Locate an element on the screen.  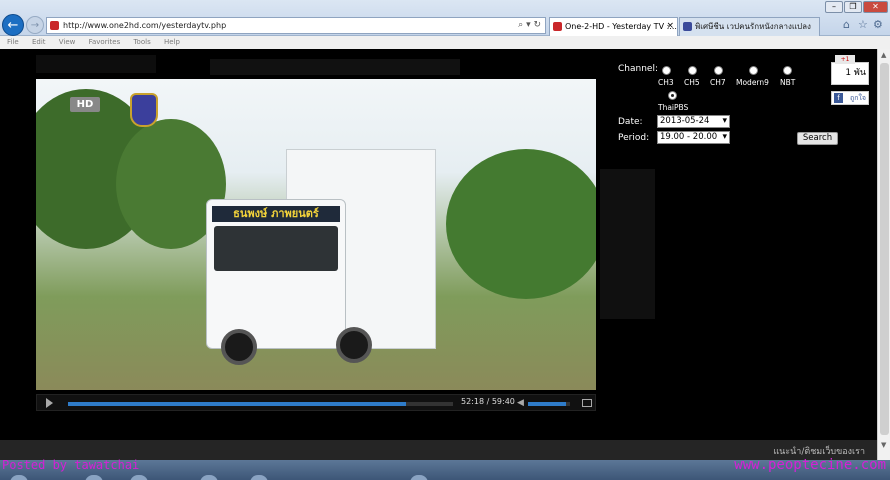
search-button: Search is located at coordinates (817, 138).